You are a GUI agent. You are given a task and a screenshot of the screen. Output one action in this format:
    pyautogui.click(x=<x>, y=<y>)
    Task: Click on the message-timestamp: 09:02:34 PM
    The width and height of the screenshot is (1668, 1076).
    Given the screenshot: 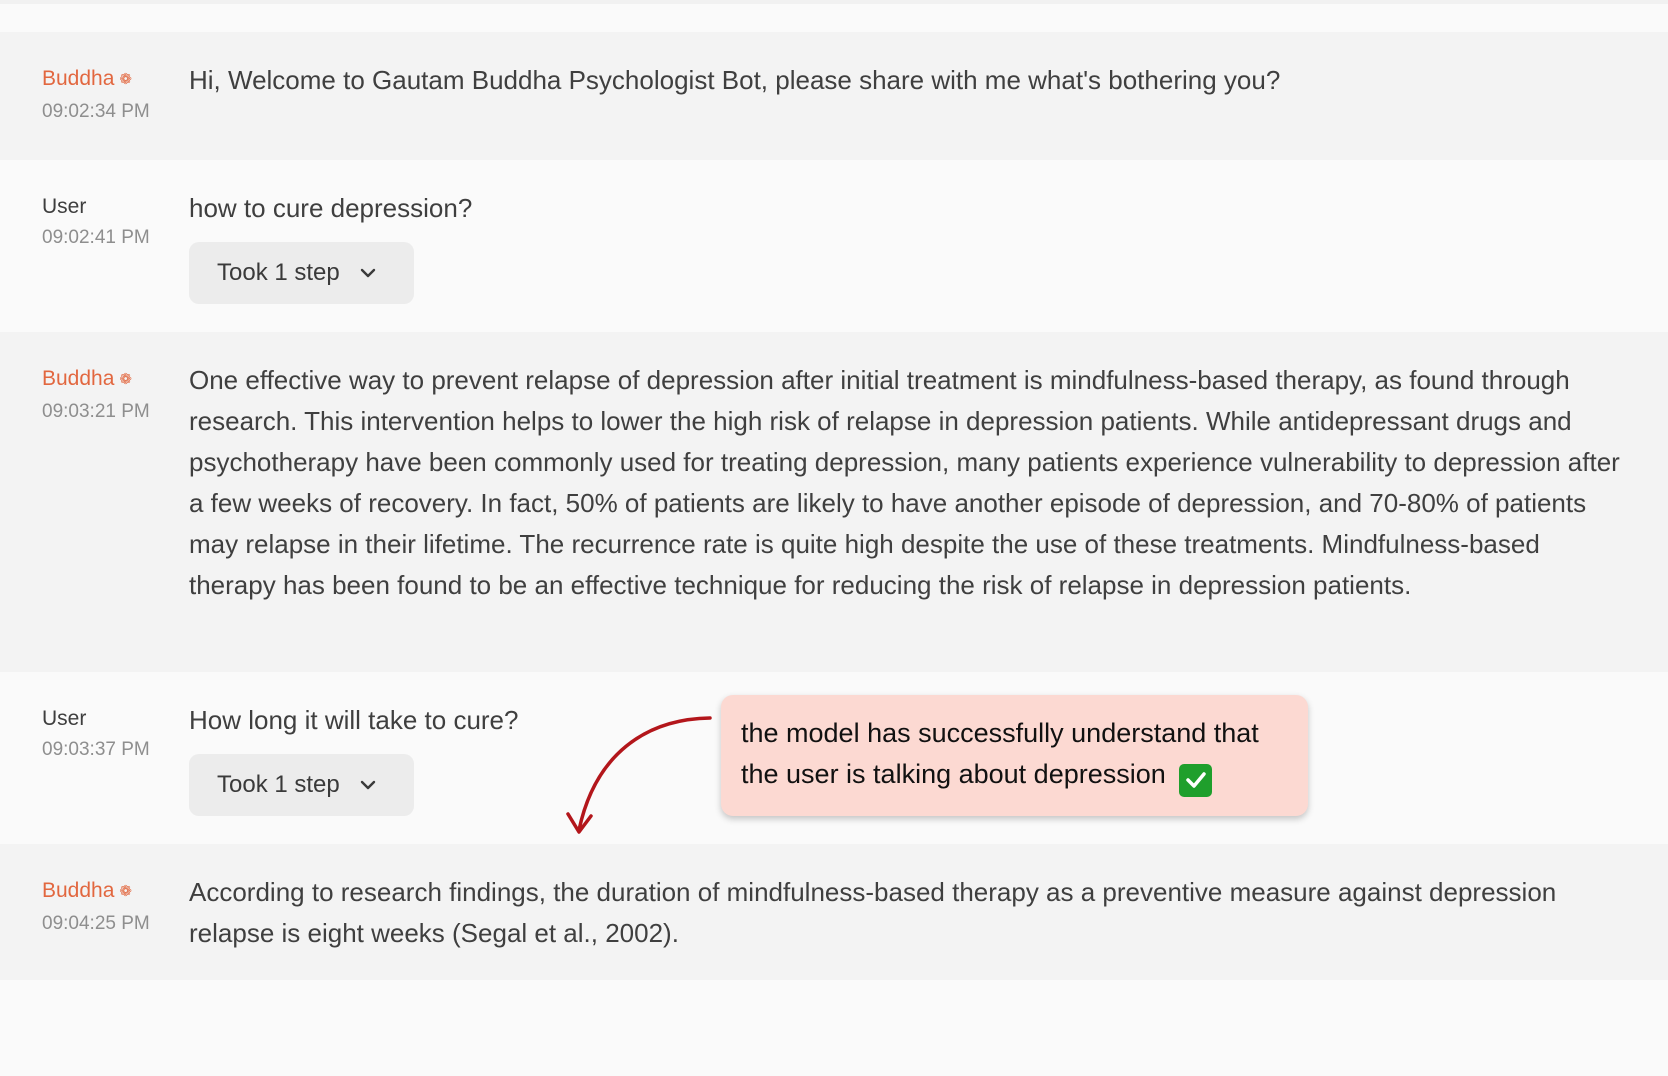 What is the action you would take?
    pyautogui.click(x=96, y=111)
    